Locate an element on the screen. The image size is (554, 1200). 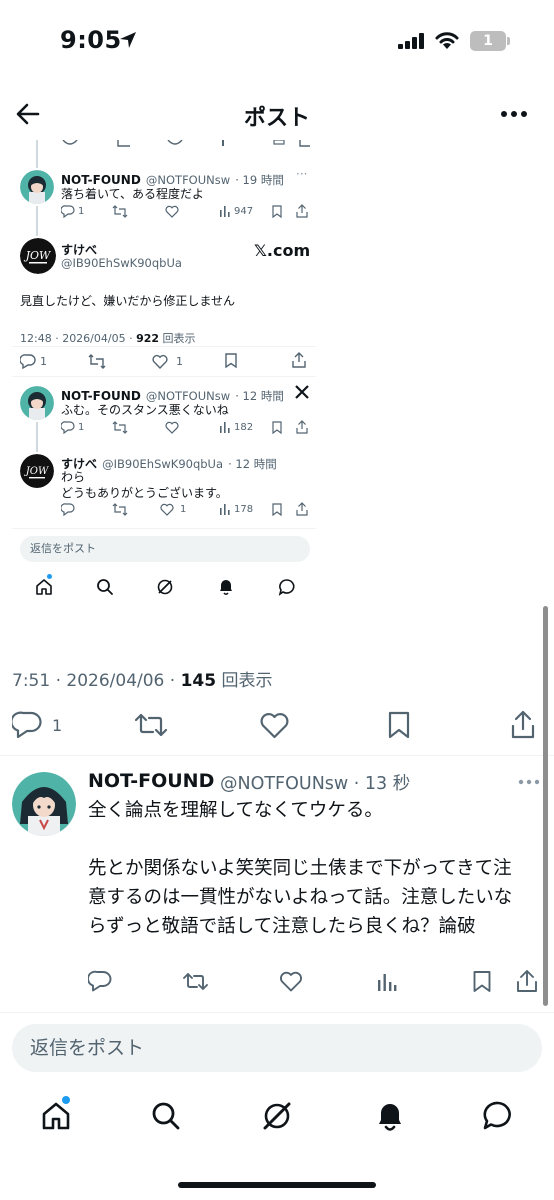
author-name: NOT-FOUND is located at coordinates (151, 781).